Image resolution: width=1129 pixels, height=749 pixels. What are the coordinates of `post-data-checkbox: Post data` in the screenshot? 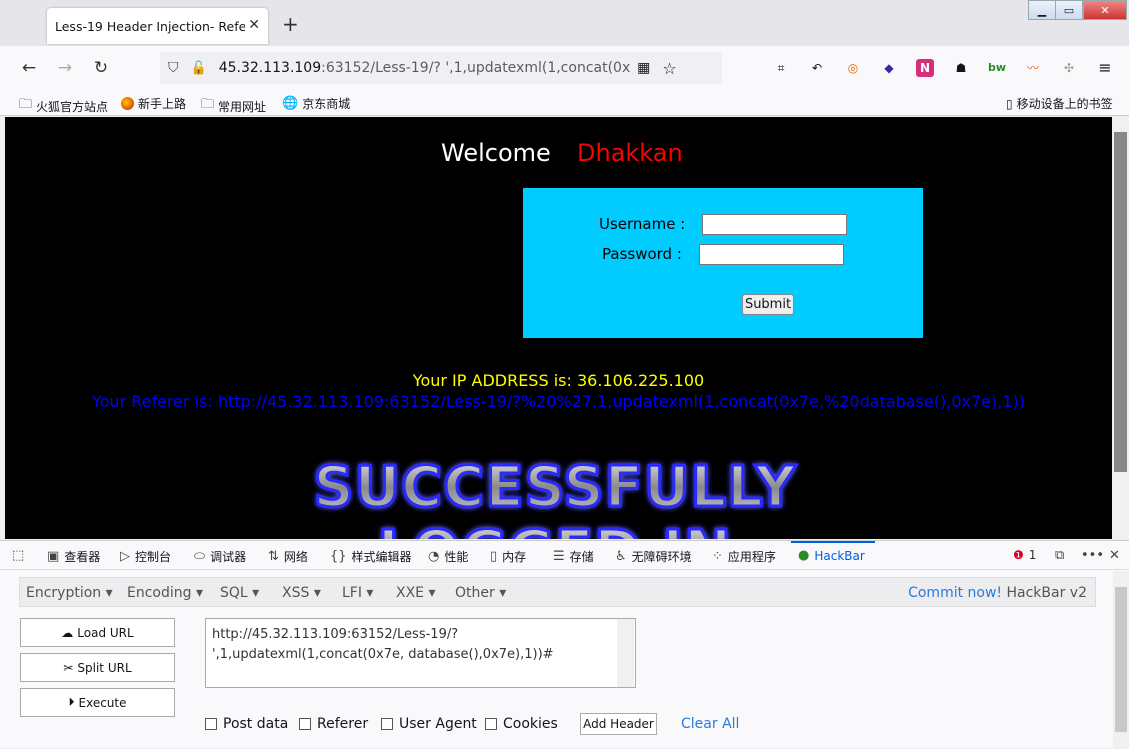 It's located at (246, 724).